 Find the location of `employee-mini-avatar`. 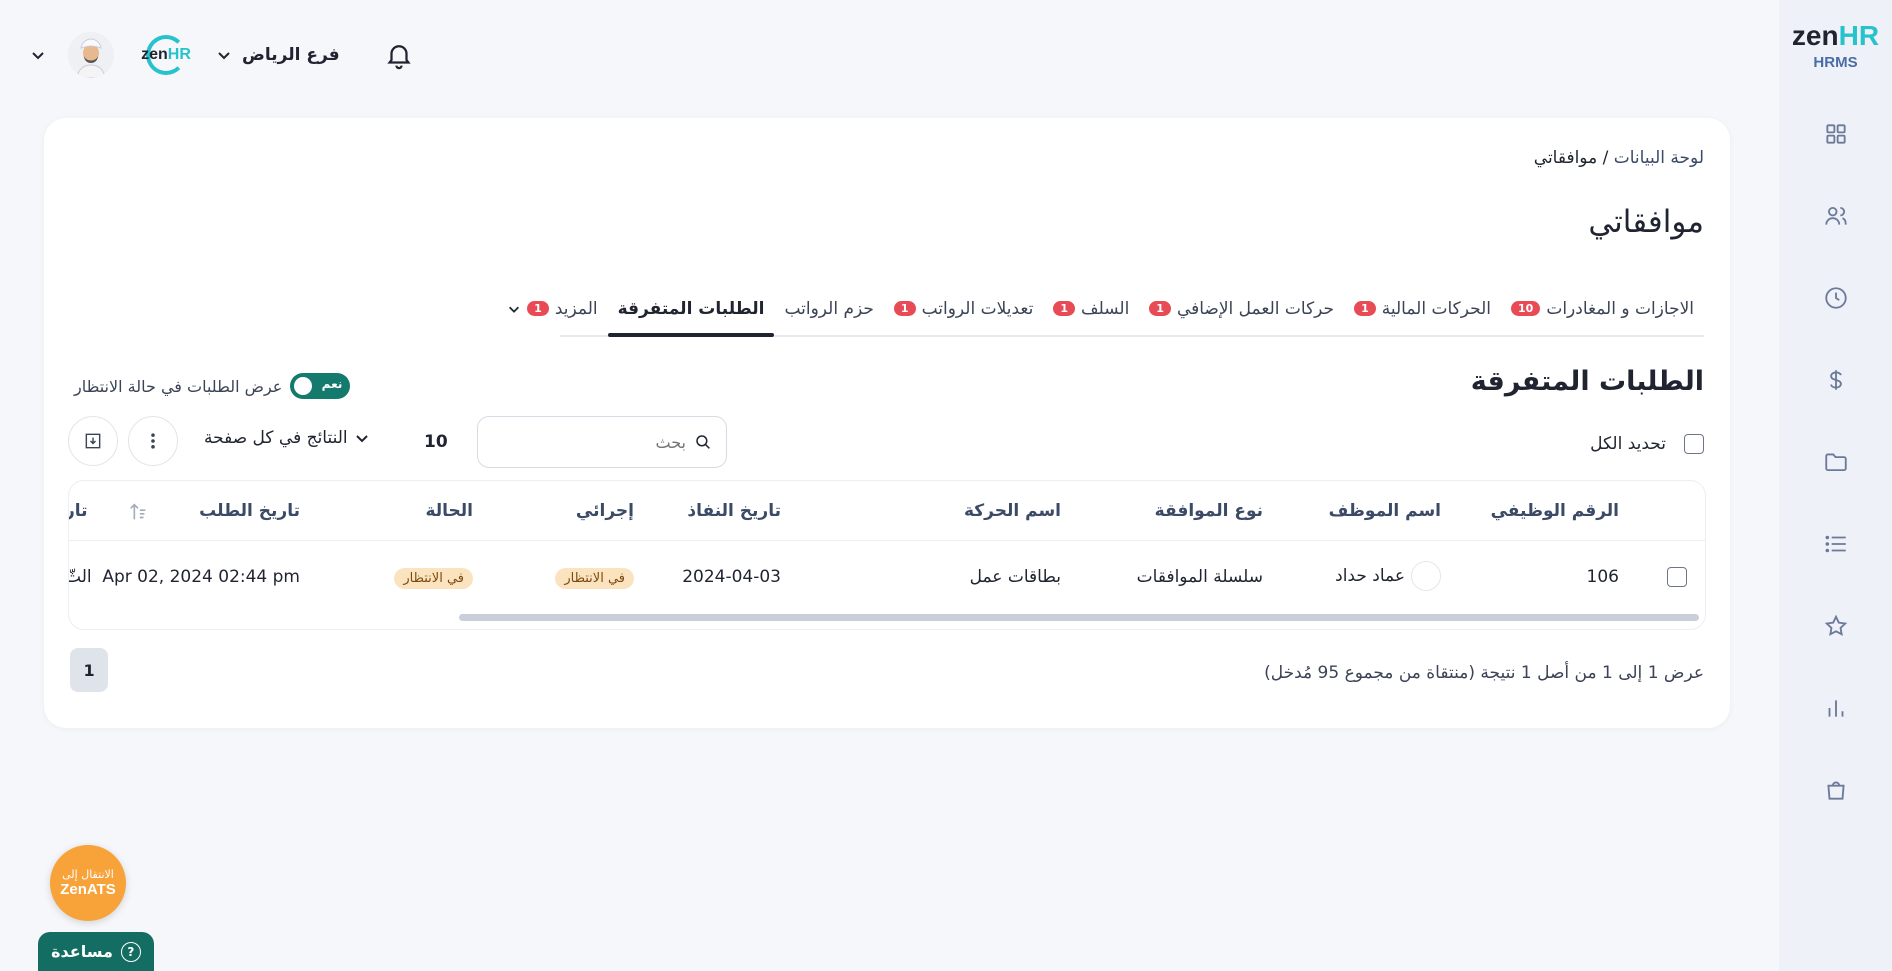

employee-mini-avatar is located at coordinates (1426, 576).